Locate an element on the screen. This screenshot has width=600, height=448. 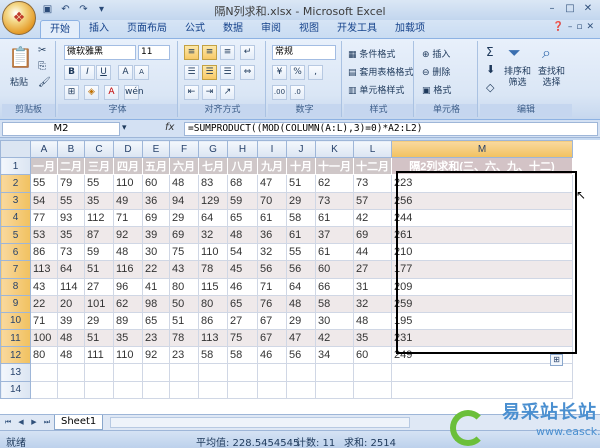
sort-filter-button: 排序和 筛选 is located at coordinates (517, 78).